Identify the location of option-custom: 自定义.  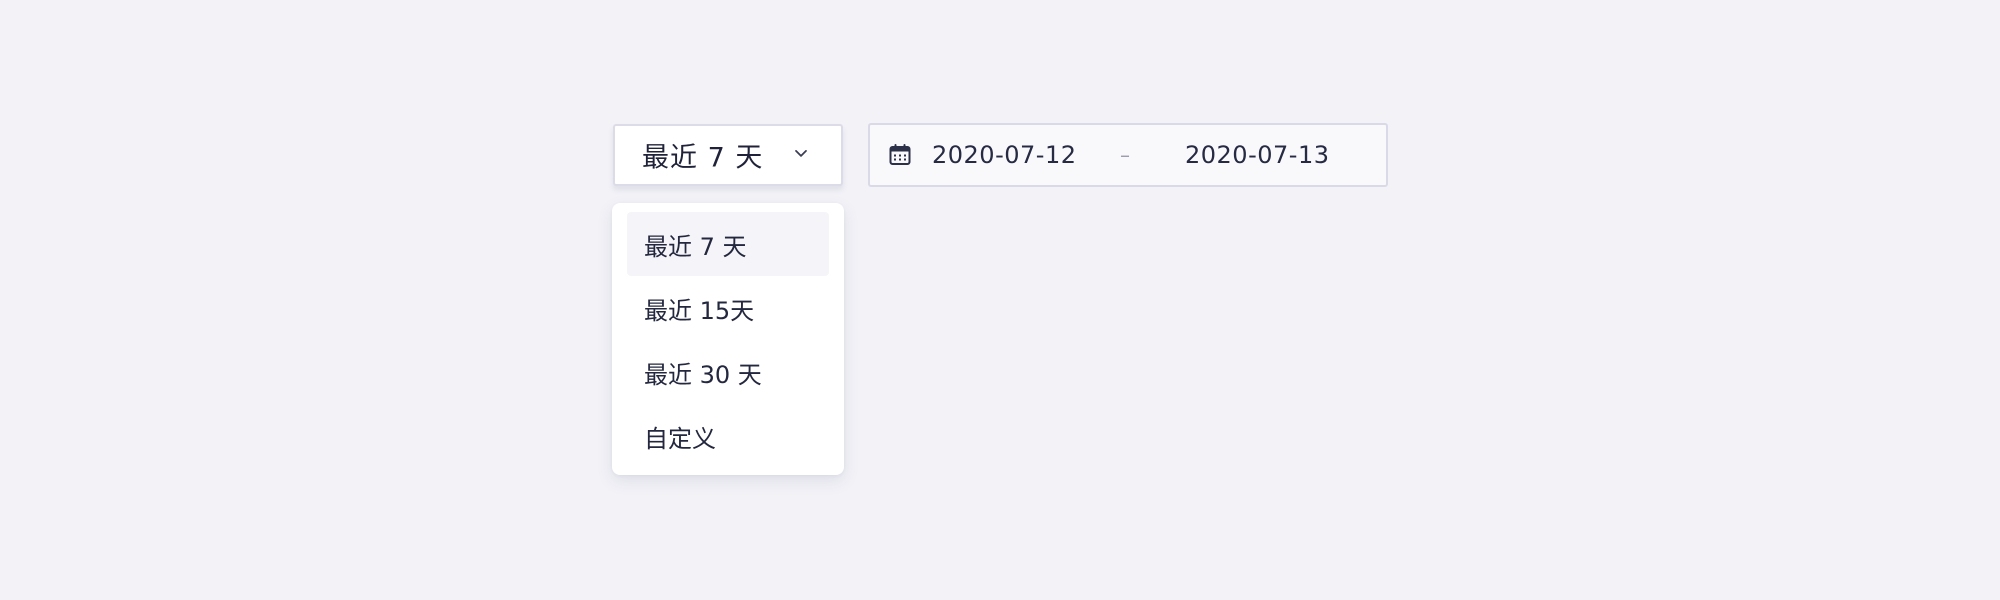
(728, 436).